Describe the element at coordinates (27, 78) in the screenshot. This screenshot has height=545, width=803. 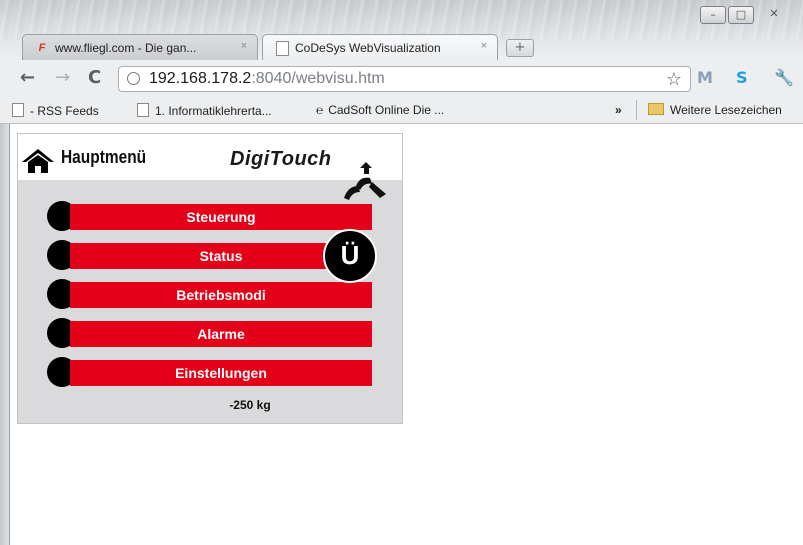
I see `back-button: ←` at that location.